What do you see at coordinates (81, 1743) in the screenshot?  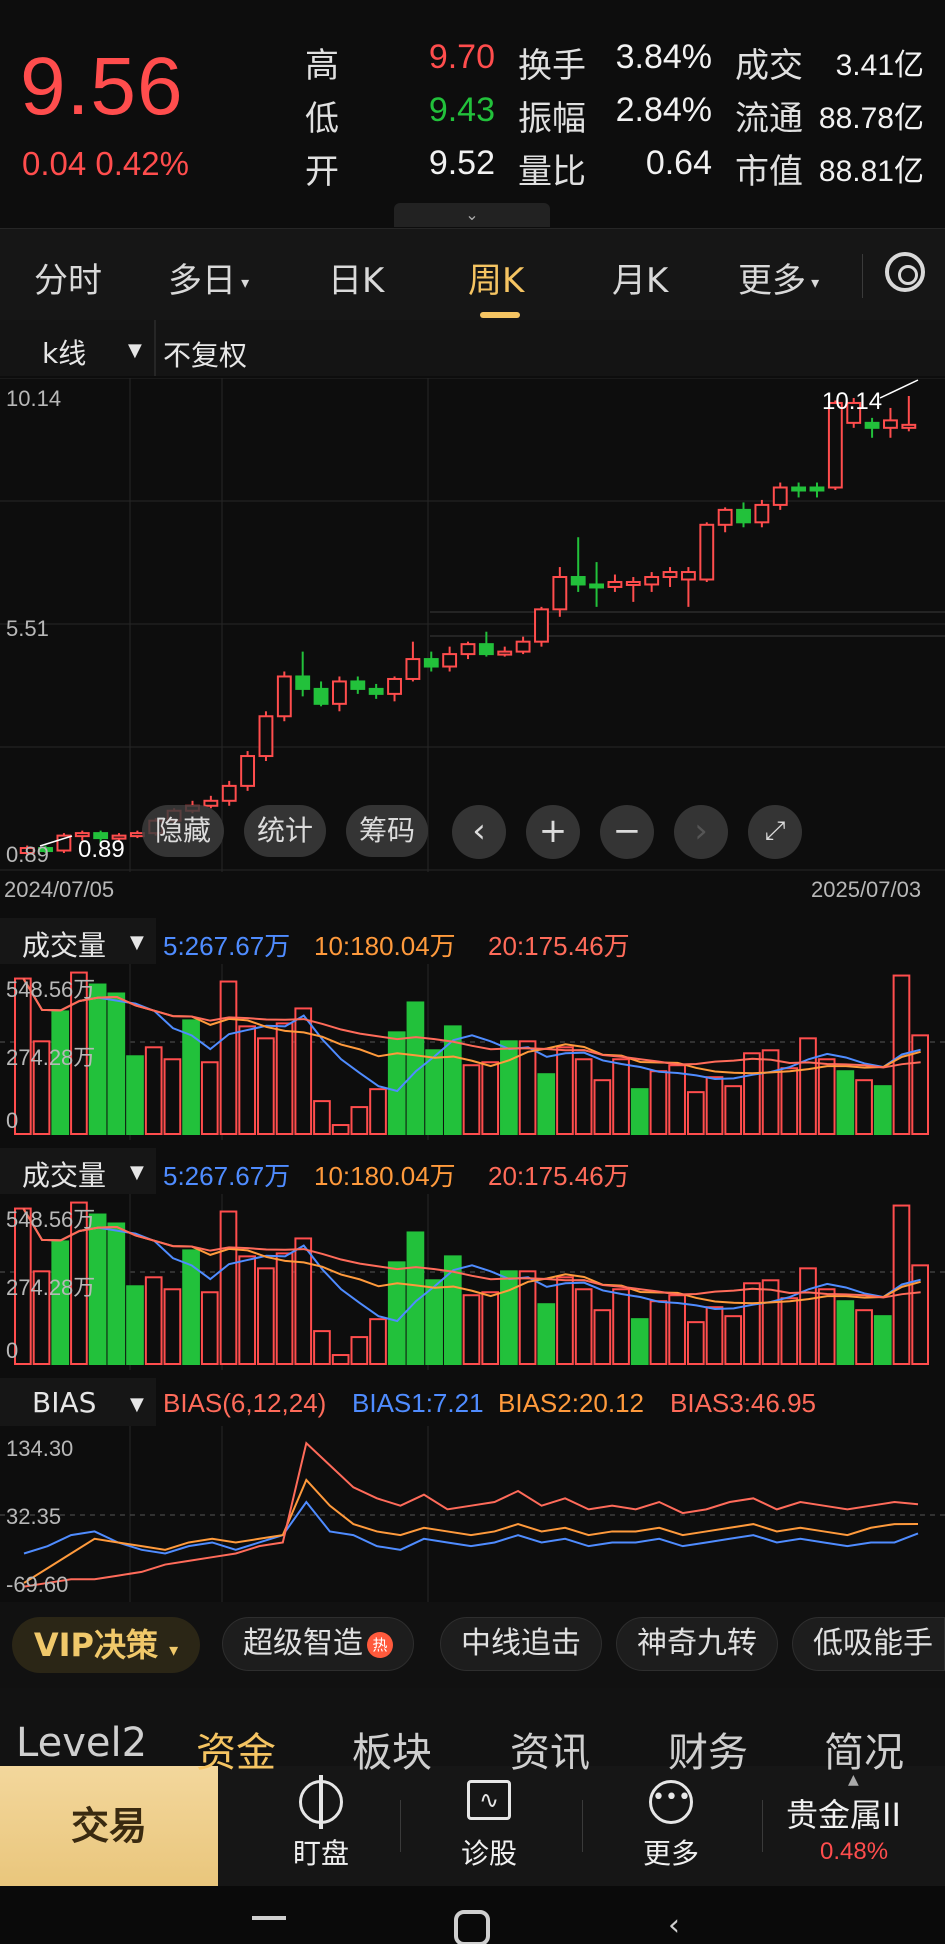 I see `subnav-0: Level2` at bounding box center [81, 1743].